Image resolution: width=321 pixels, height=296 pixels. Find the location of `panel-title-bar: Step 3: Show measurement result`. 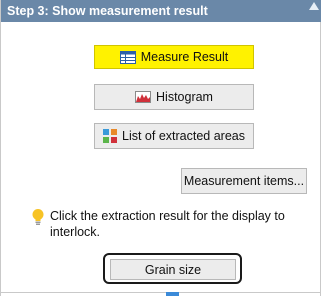

panel-title-bar: Step 3: Show measurement result is located at coordinates (161, 11).